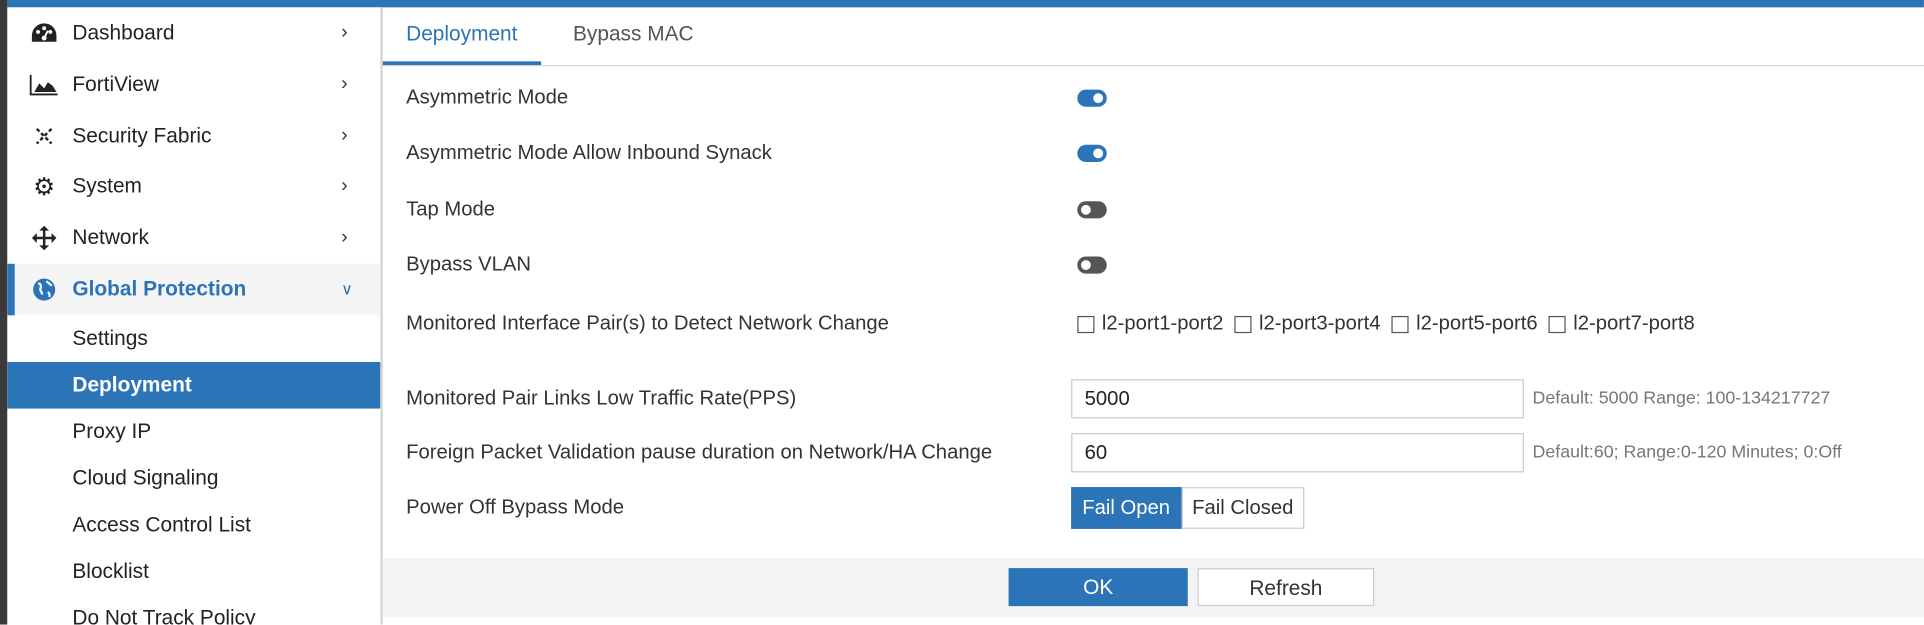 This screenshot has width=1924, height=625. I want to click on sidebar-item-network: Network ›, so click(193, 238).